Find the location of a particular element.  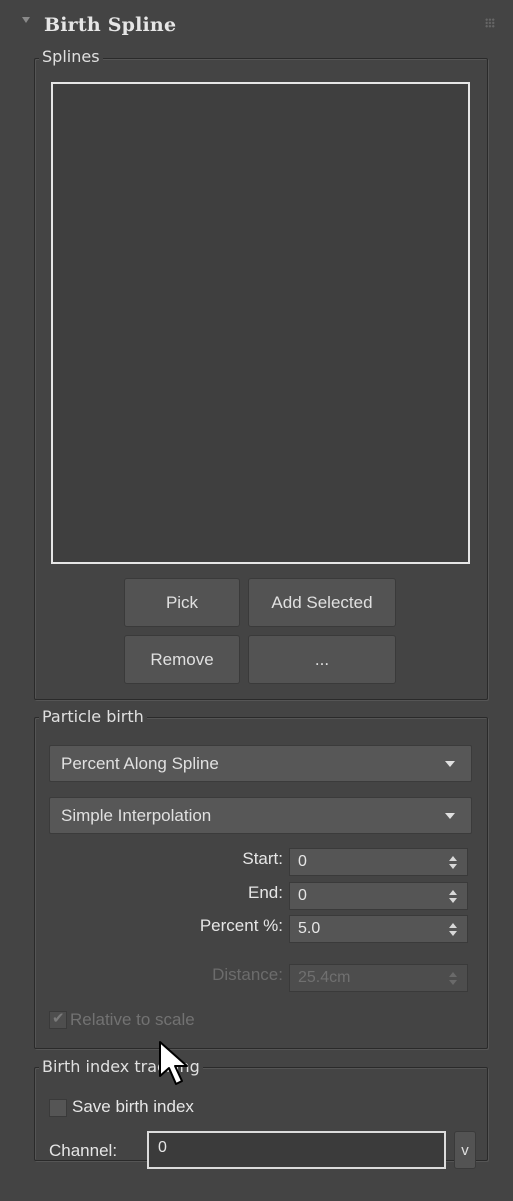

distance-spinner: 25.4cm is located at coordinates (378, 978).